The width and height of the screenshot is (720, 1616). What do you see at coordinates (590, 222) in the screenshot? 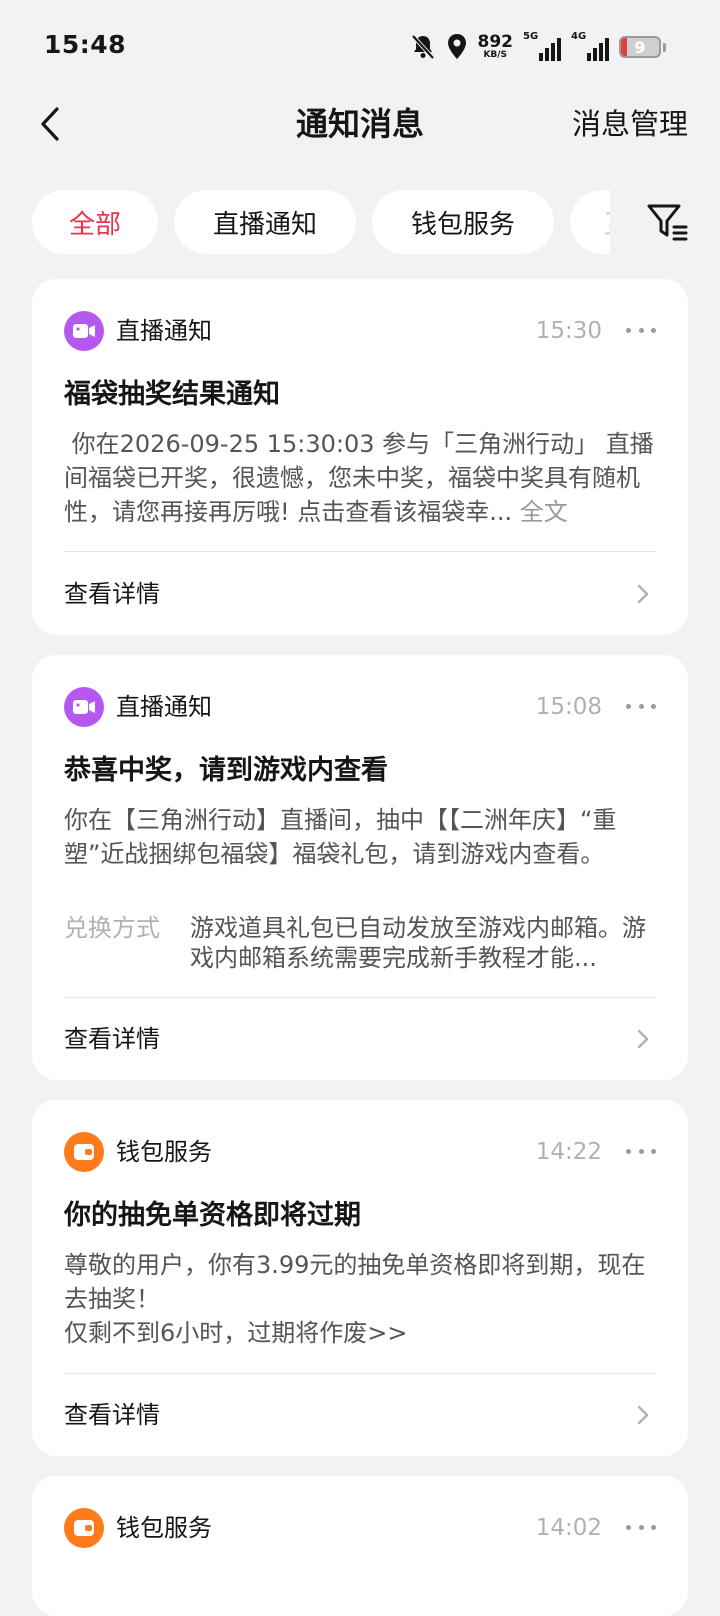
I see `chip-interaction: 互` at bounding box center [590, 222].